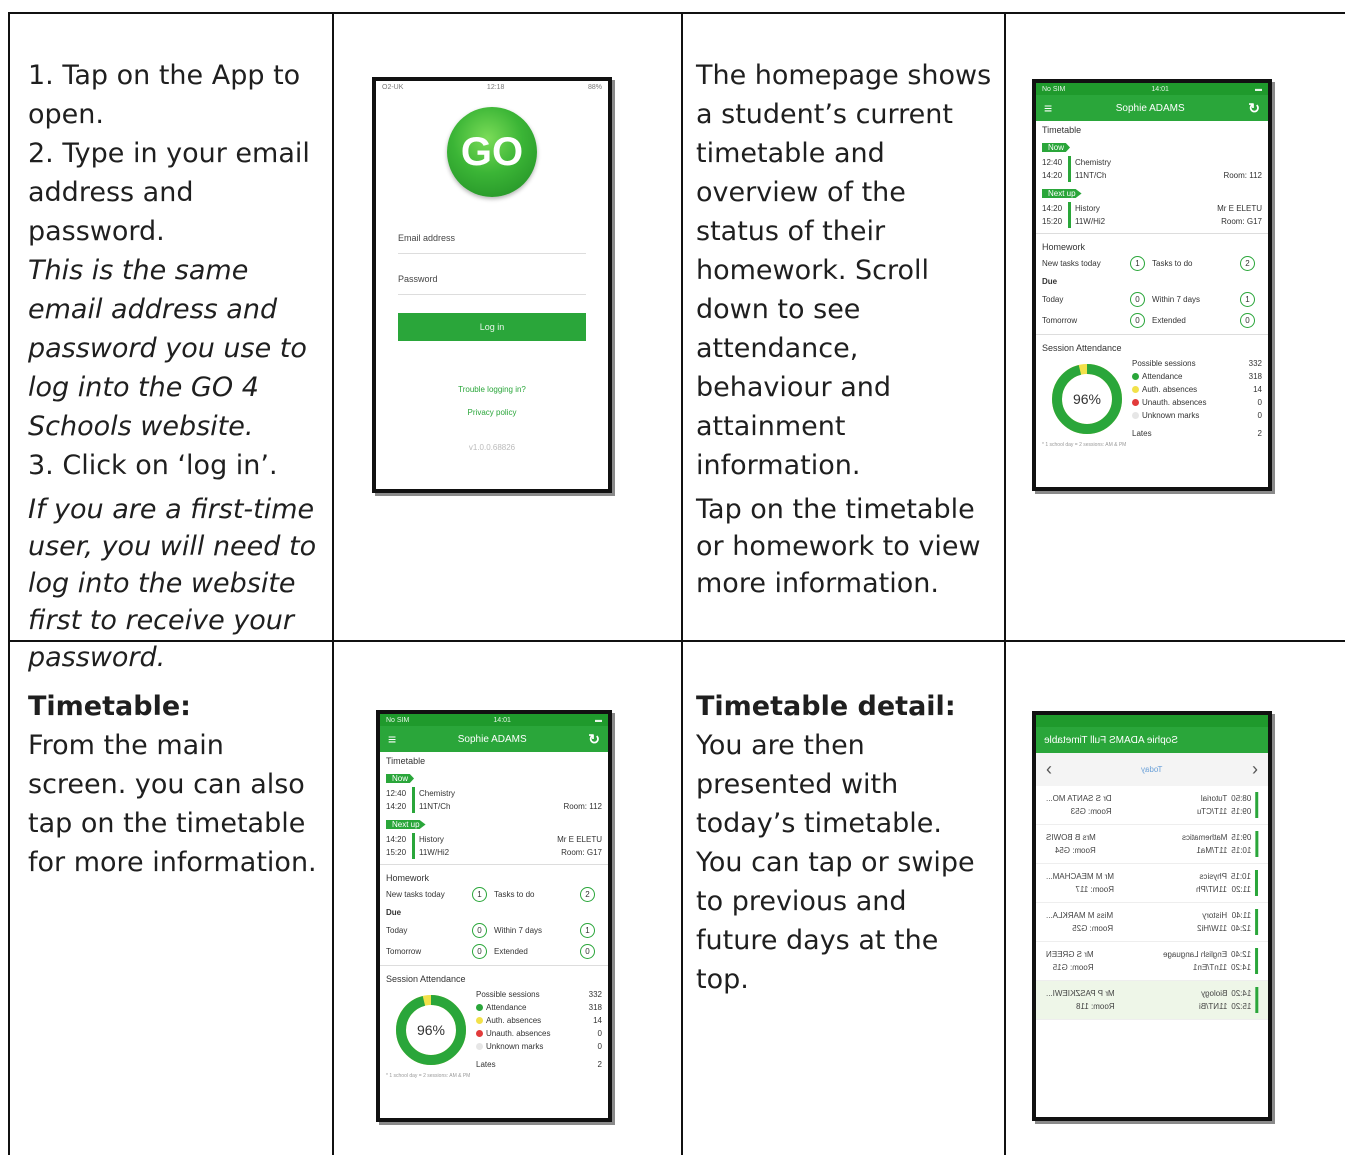  What do you see at coordinates (495, 87) in the screenshot?
I see `status-time: 12:18` at bounding box center [495, 87].